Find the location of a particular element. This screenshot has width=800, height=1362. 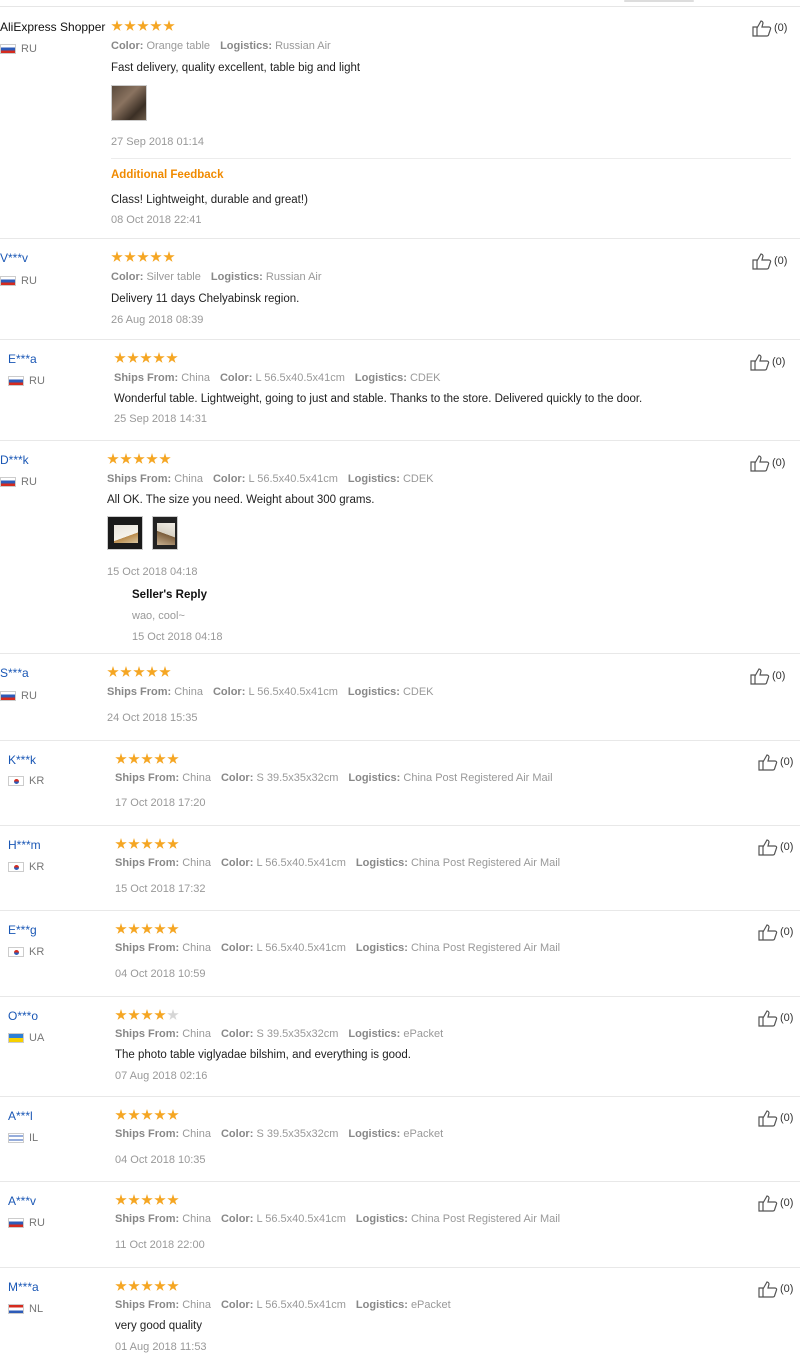

reviewer-name: A***v is located at coordinates (22, 1201).